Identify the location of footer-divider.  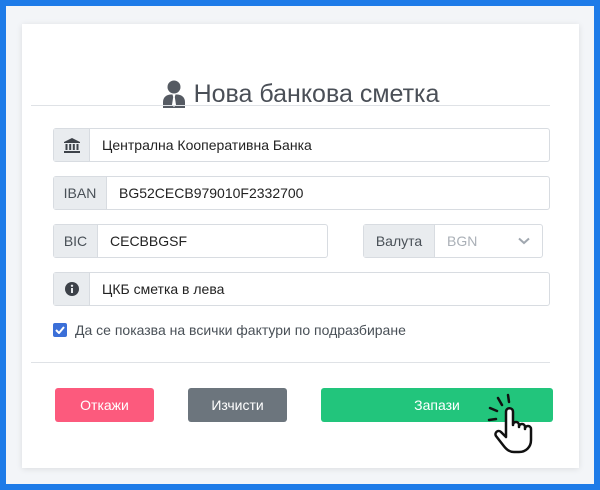
(290, 362).